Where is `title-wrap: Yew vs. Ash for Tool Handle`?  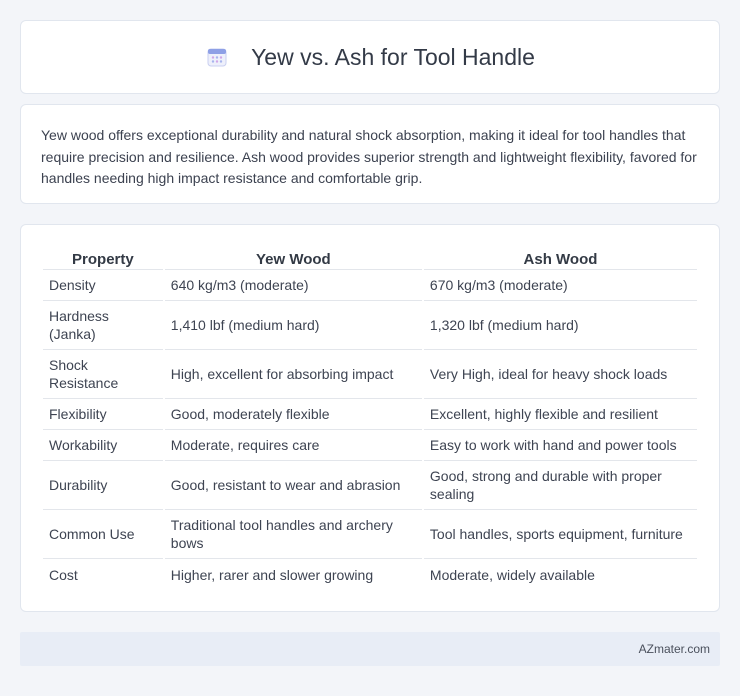
title-wrap: Yew vs. Ash for Tool Handle is located at coordinates (370, 57).